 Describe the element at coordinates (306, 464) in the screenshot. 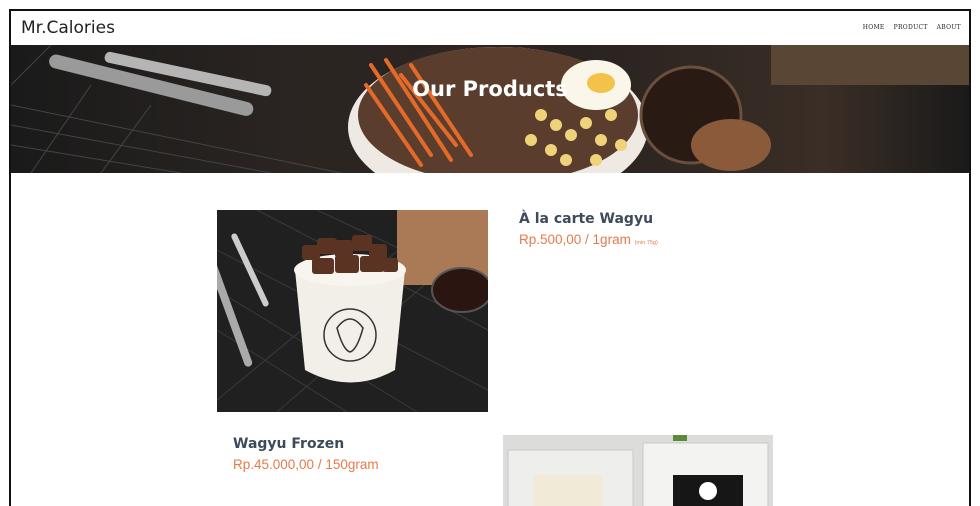

I see `product-price: Rp.45.000,00 / 150gram` at that location.